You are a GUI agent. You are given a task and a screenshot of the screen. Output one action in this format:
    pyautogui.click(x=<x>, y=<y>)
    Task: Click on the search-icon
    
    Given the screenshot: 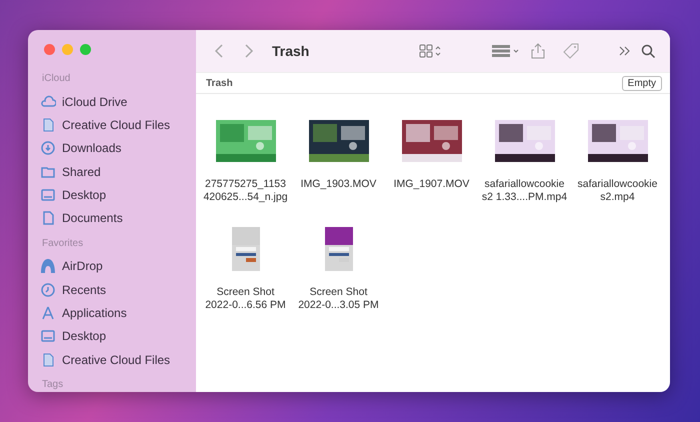 What is the action you would take?
    pyautogui.click(x=648, y=51)
    